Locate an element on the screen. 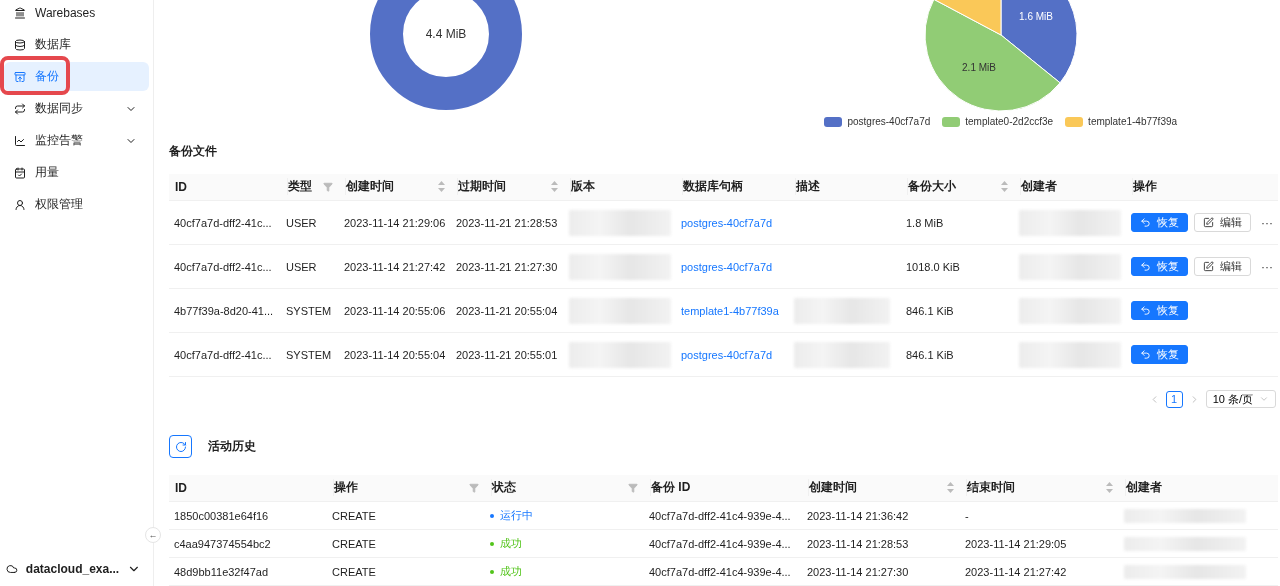  table-cell: 2023-11-14 20:55:04 is located at coordinates (395, 354).